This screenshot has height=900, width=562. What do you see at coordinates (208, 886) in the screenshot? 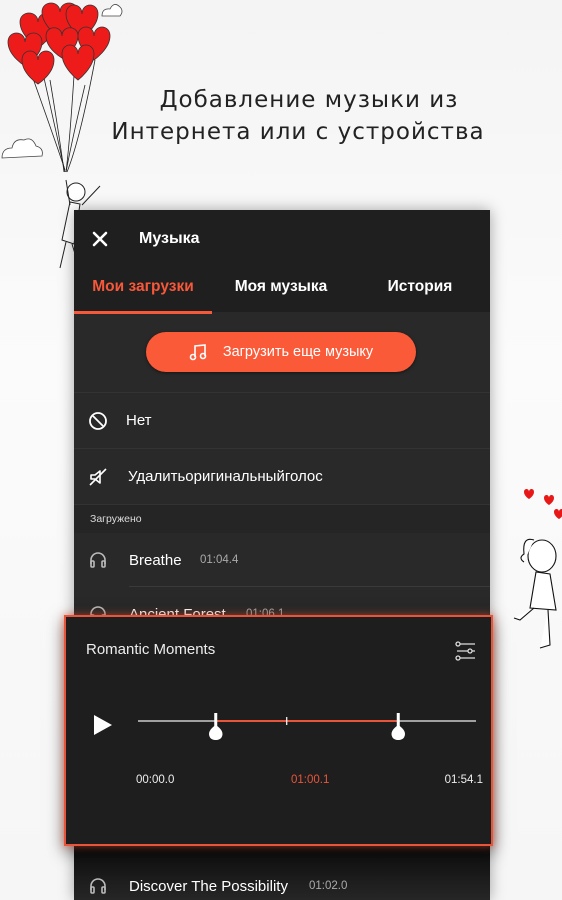
I see `track-name: Discover The Possibility` at bounding box center [208, 886].